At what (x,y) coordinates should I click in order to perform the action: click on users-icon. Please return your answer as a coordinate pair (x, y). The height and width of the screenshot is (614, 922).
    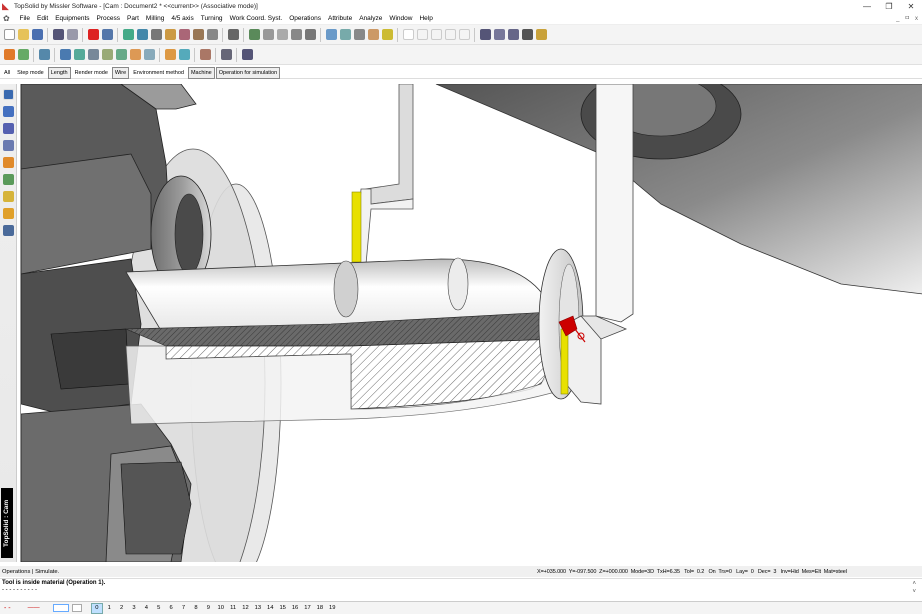
    Looking at the image, I should click on (8, 230).